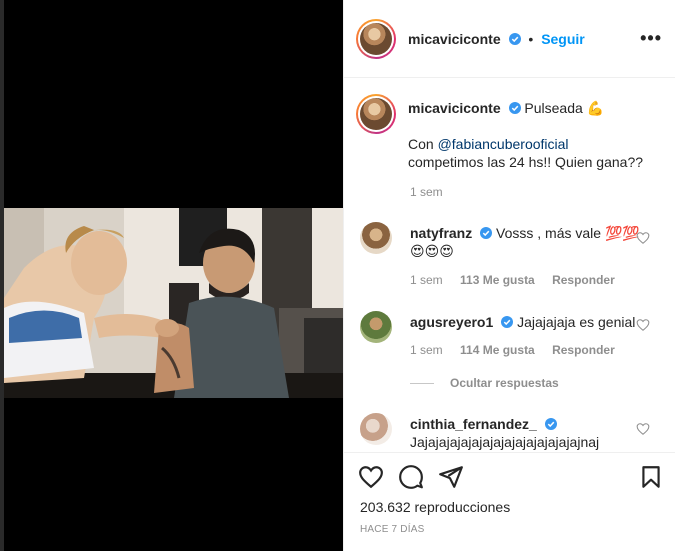 The width and height of the screenshot is (675, 551). What do you see at coordinates (441, 233) in the screenshot?
I see `comment-author: natyfranz` at bounding box center [441, 233].